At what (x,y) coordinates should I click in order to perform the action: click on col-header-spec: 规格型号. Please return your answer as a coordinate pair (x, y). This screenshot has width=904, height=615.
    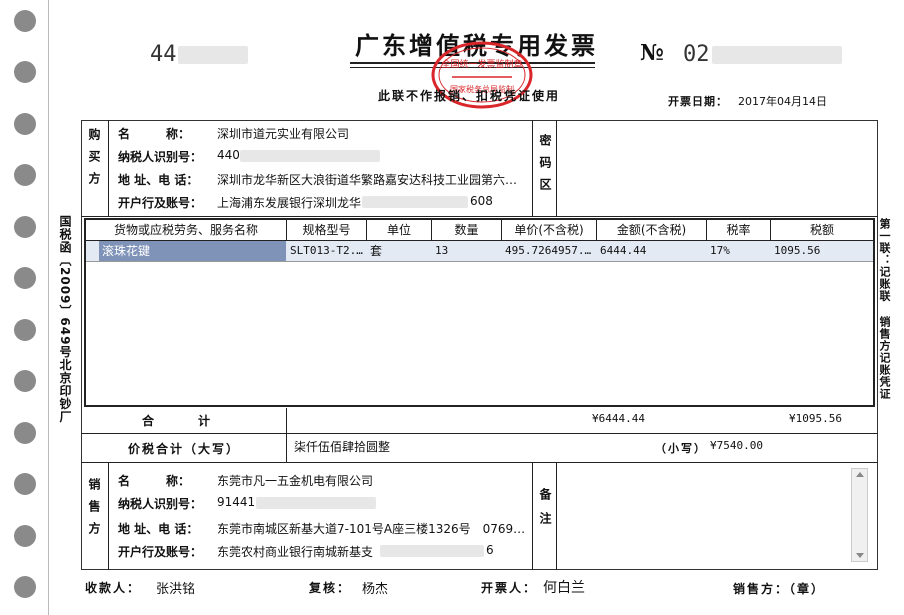
    Looking at the image, I should click on (326, 230).